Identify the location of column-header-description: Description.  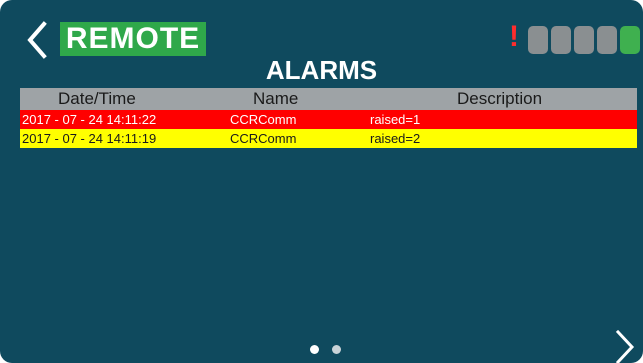
(500, 98).